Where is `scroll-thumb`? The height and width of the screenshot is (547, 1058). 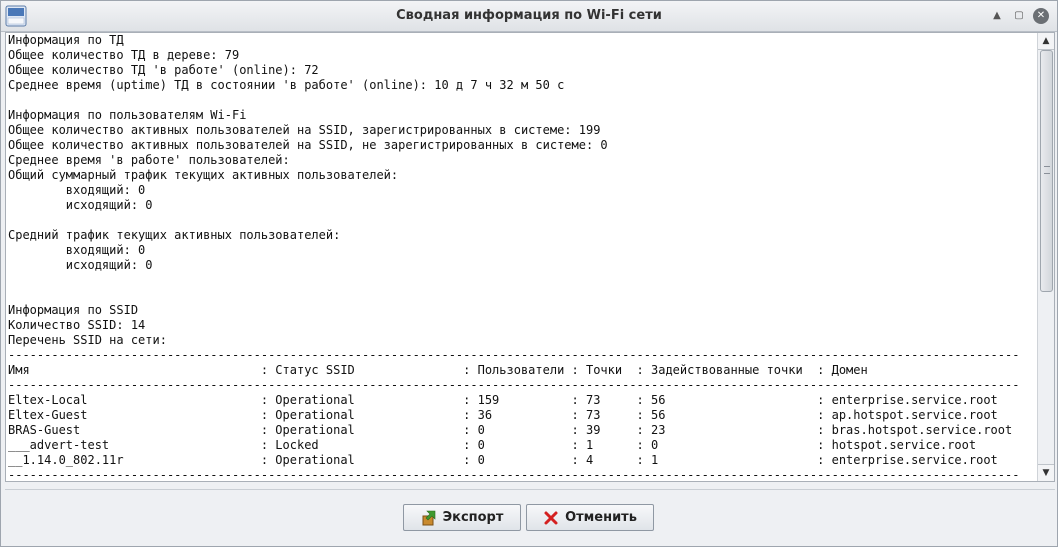 scroll-thumb is located at coordinates (1046, 171).